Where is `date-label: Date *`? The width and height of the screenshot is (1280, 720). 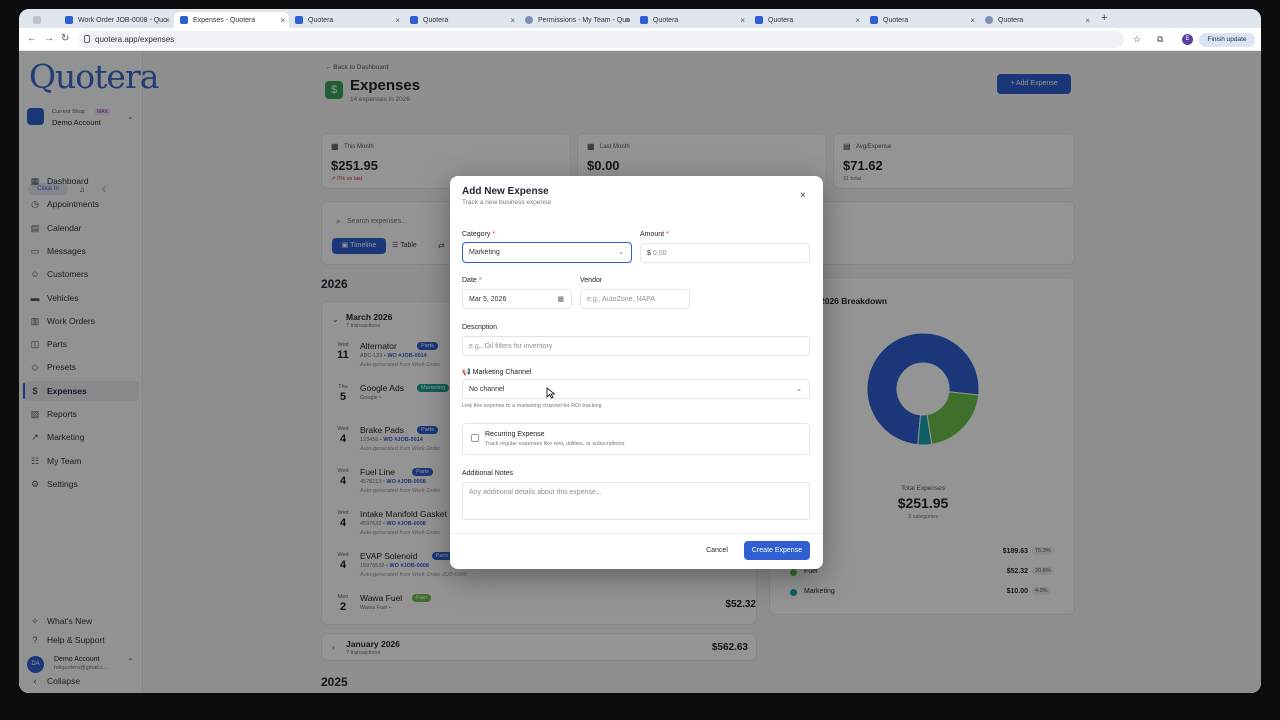 date-label: Date * is located at coordinates (472, 280).